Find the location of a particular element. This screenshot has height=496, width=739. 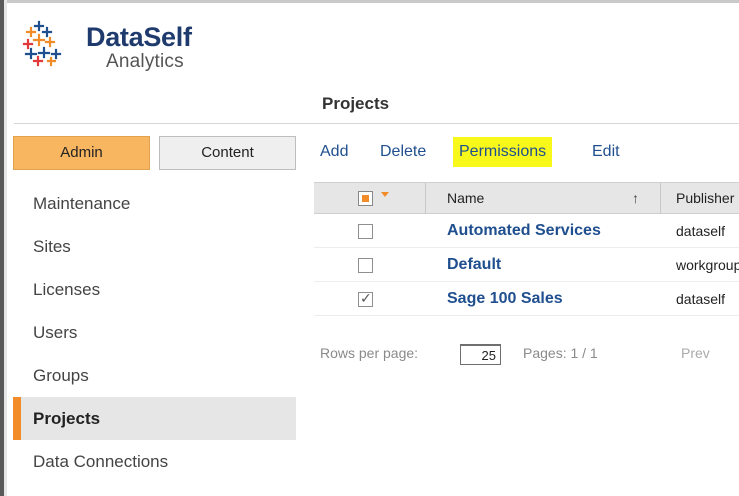

window-top-edge is located at coordinates (369, 1).